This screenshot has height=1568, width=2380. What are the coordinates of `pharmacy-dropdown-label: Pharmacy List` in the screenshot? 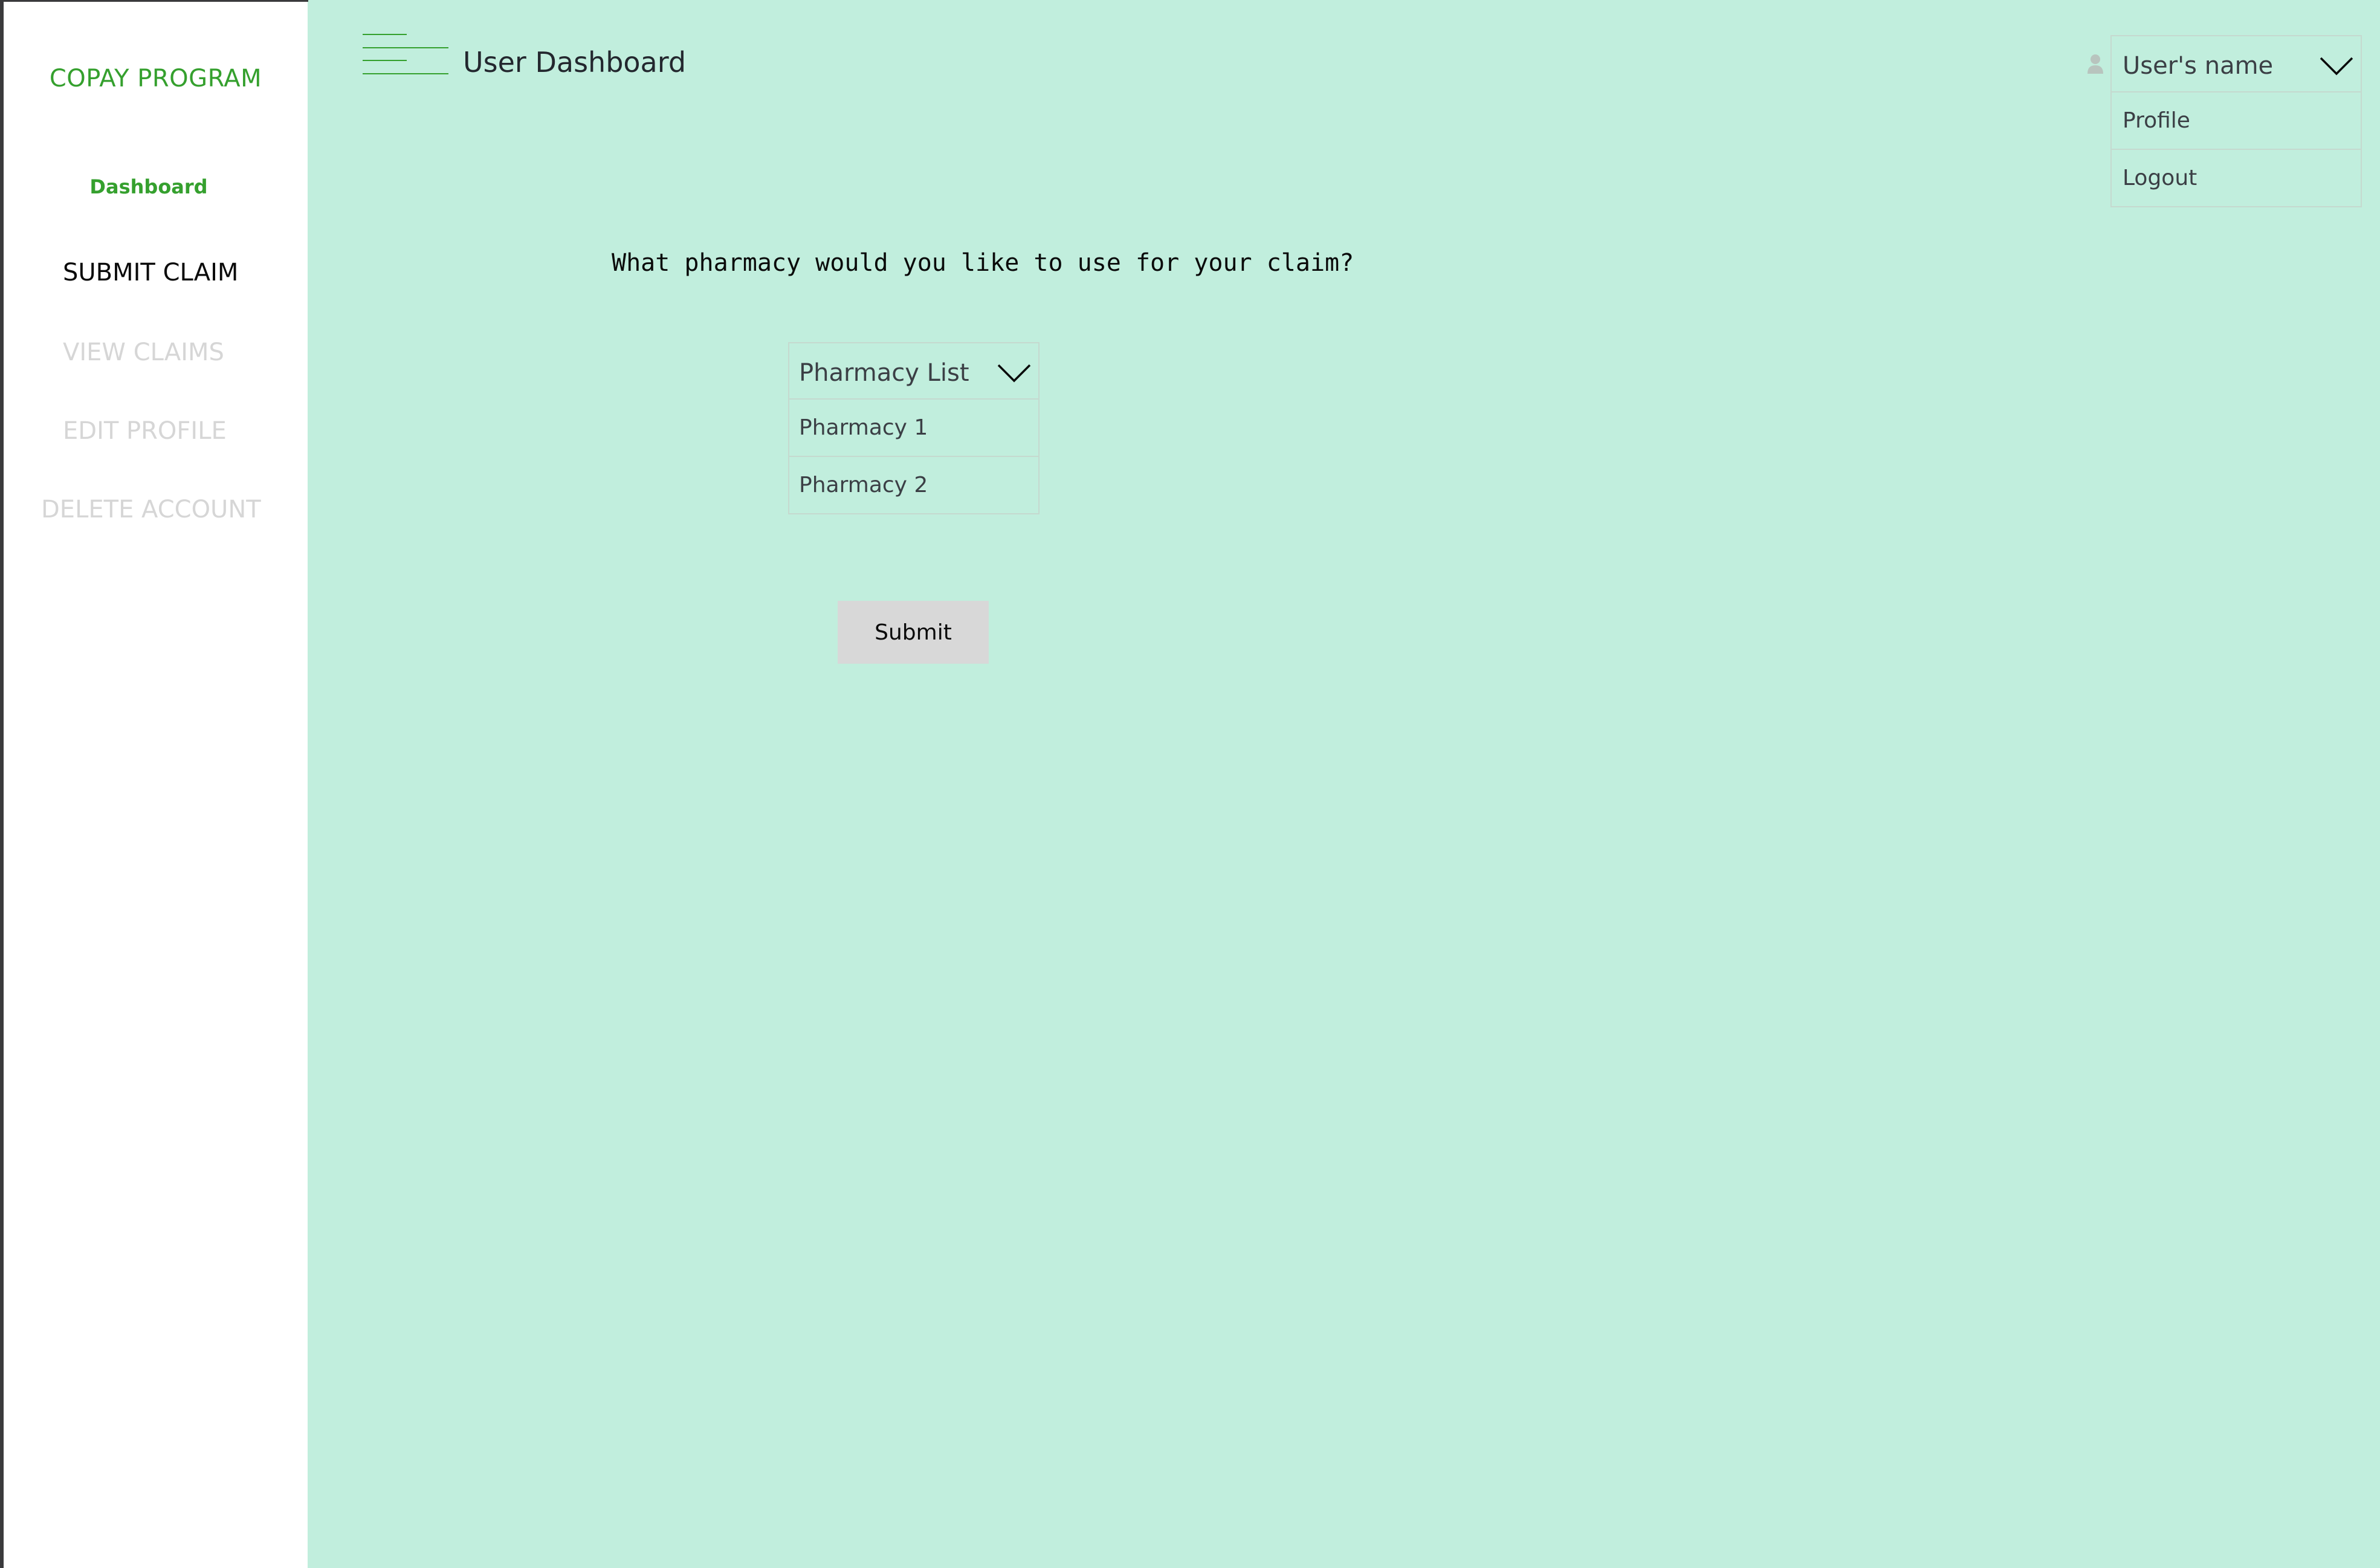 It's located at (884, 373).